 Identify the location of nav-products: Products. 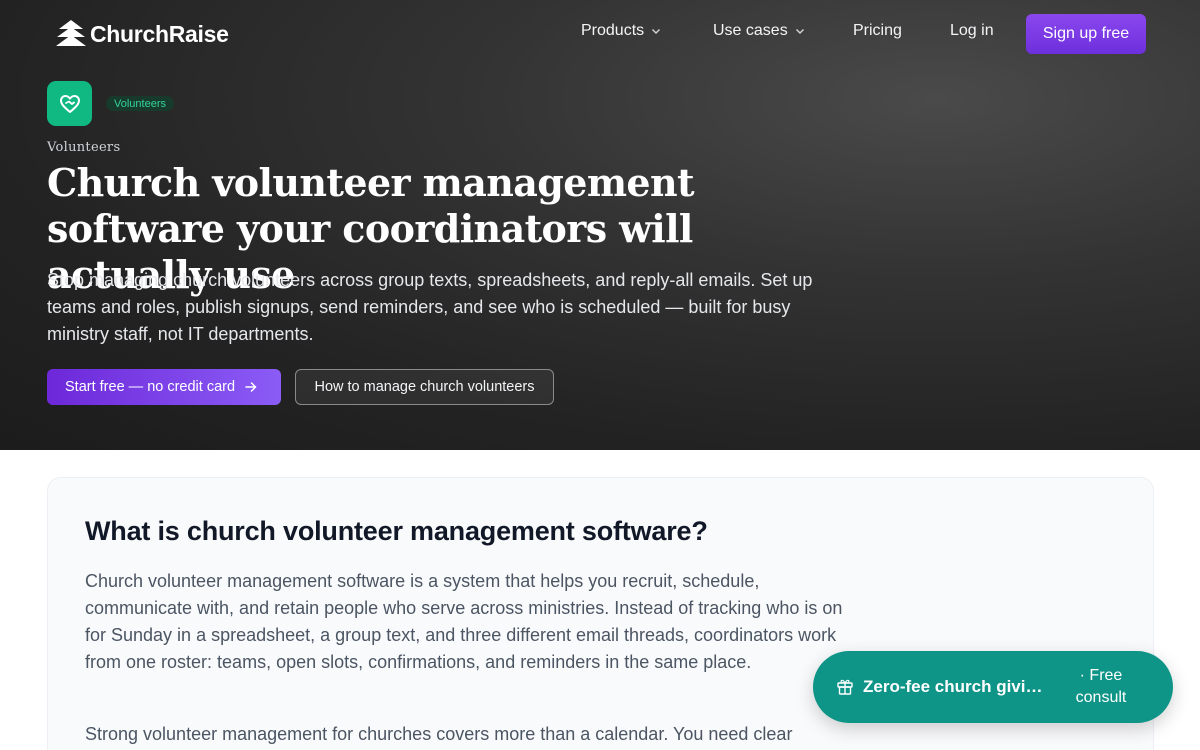
(621, 31).